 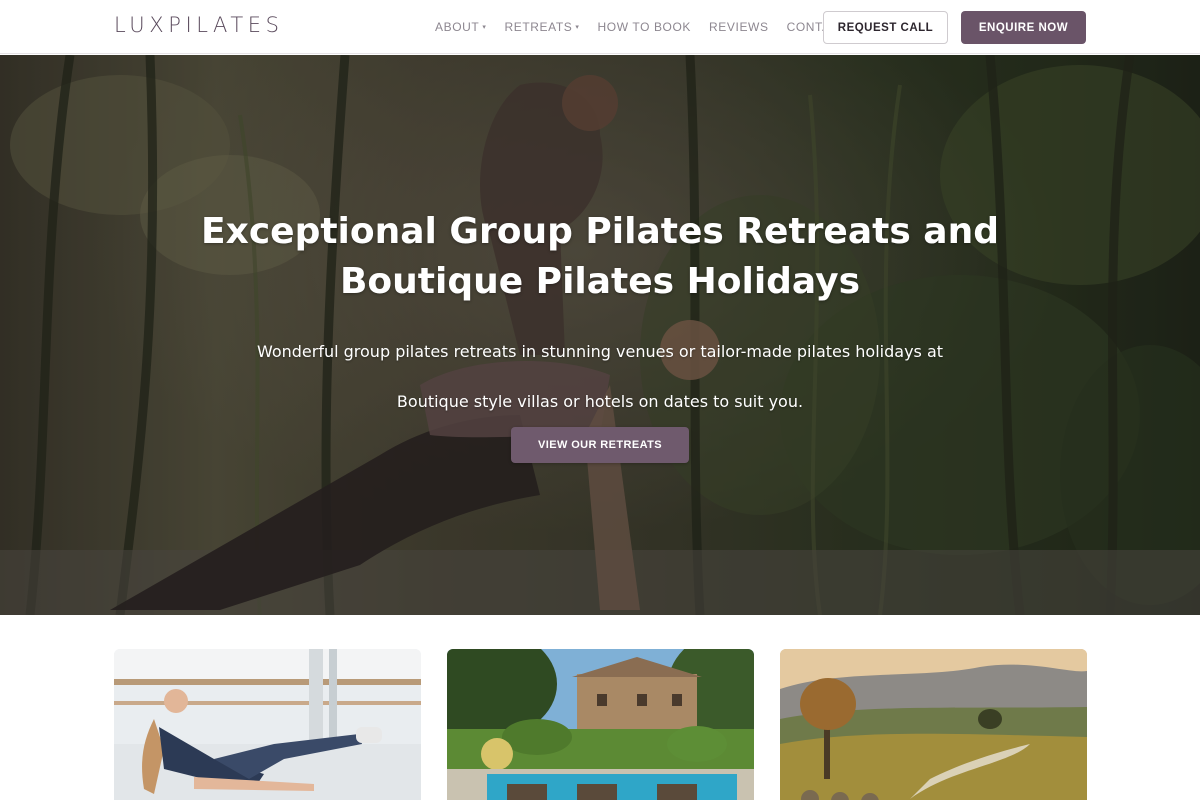 I want to click on nav-item-about: ABOUT ▾, so click(x=460, y=27).